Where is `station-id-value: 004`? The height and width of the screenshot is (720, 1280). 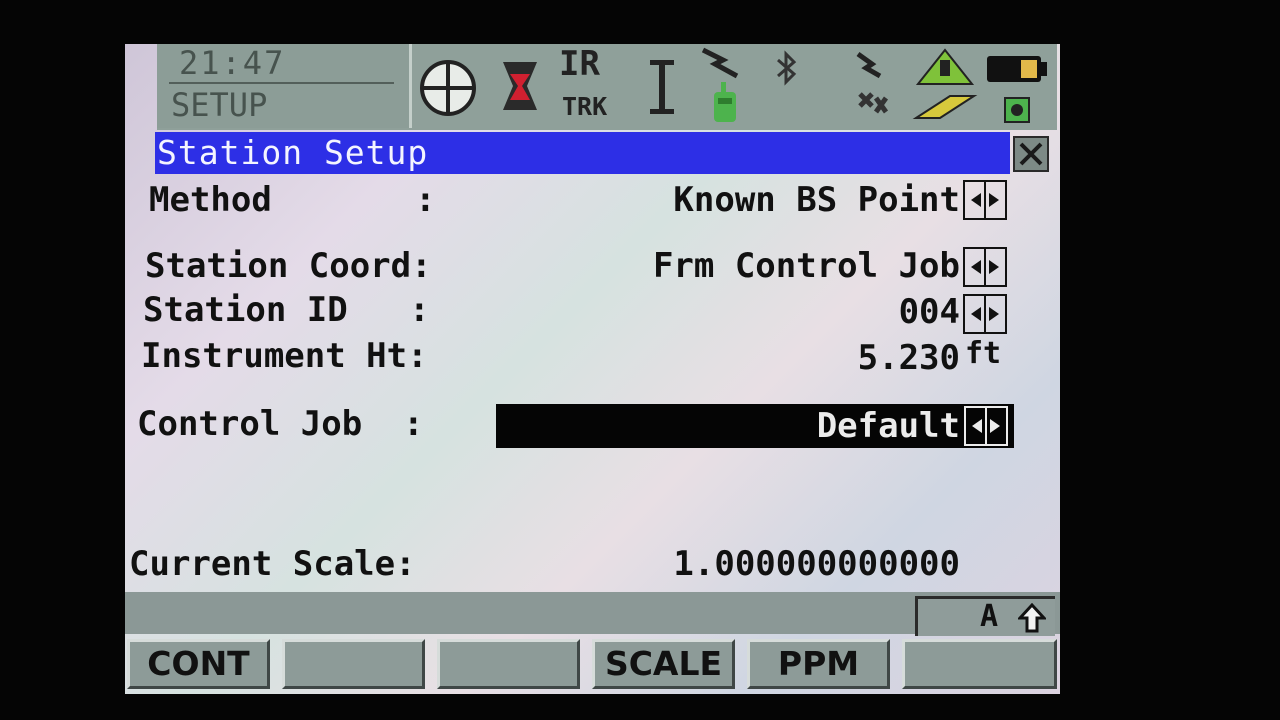 station-id-value: 004 is located at coordinates (862, 312).